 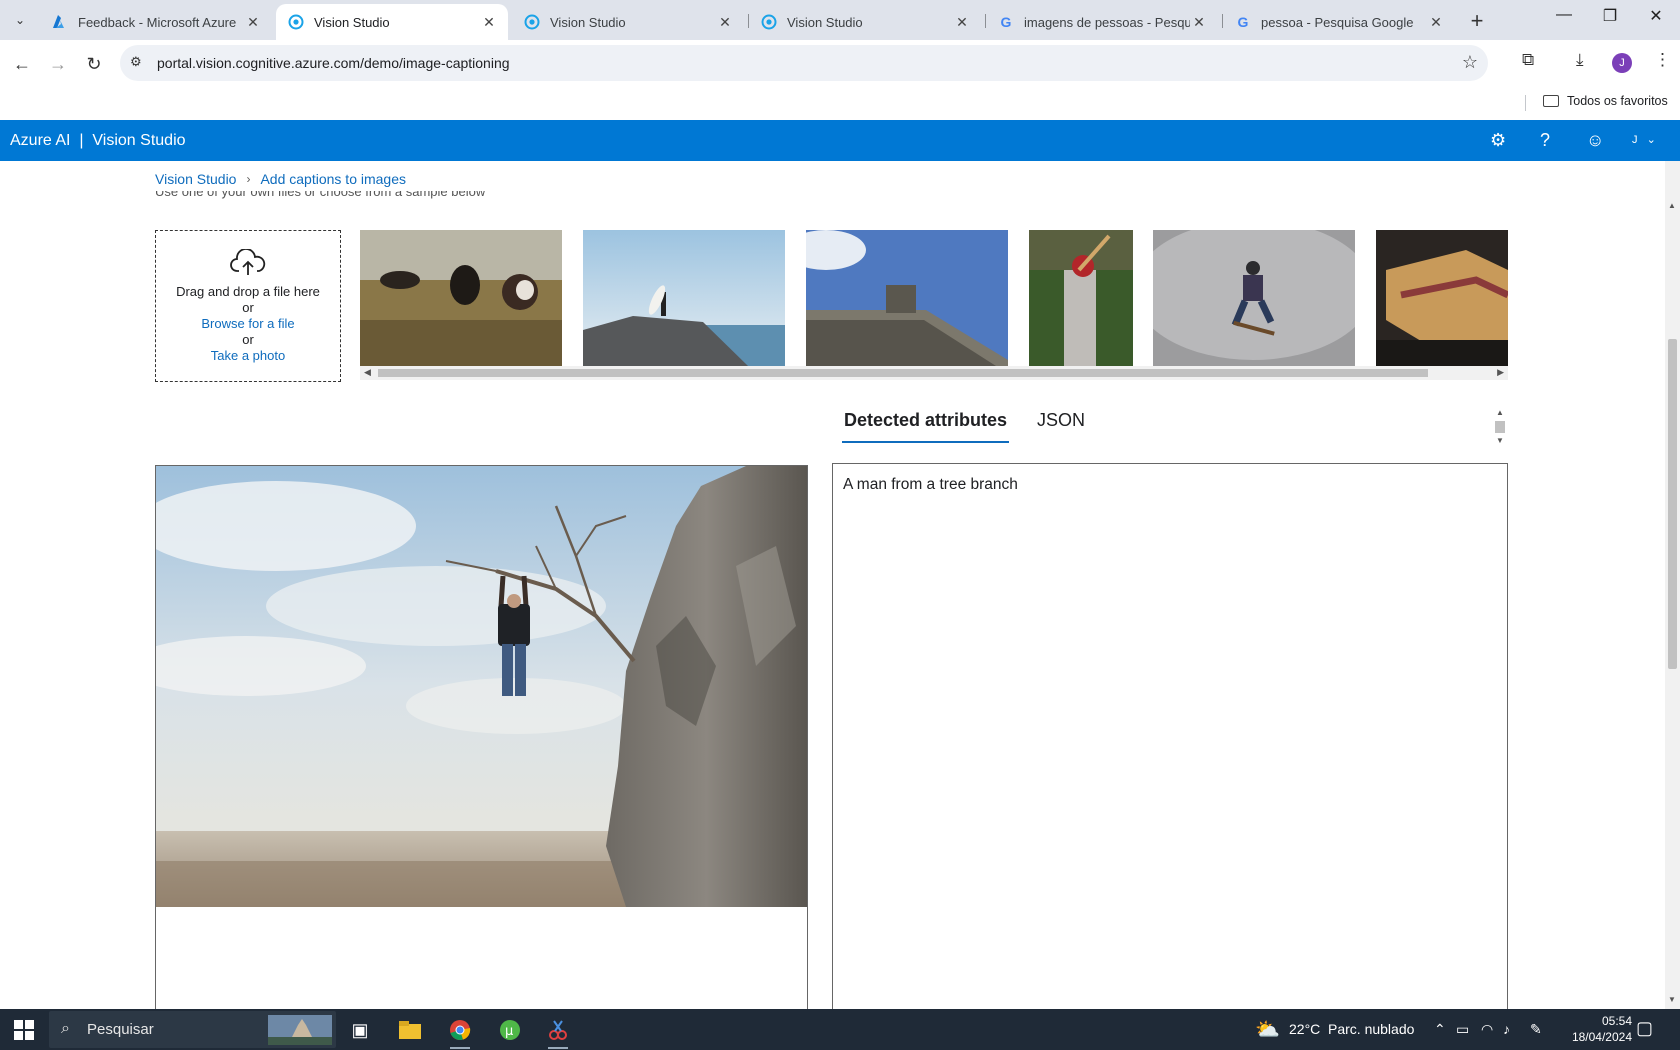 I want to click on browser-tab-vision-studio-2: Vision Studio ✕, so click(x=628, y=22).